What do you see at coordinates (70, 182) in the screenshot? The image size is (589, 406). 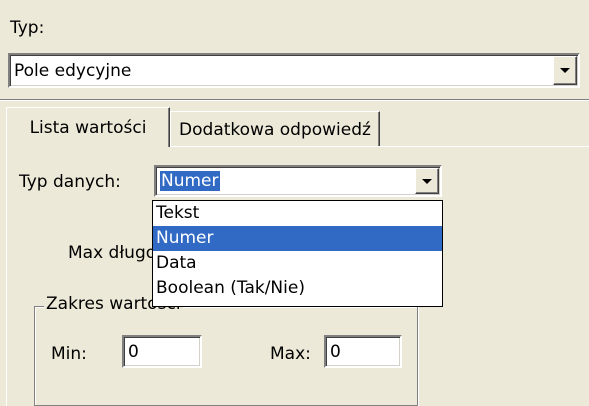 I see `typ-danych-label: Typ danych:` at bounding box center [70, 182].